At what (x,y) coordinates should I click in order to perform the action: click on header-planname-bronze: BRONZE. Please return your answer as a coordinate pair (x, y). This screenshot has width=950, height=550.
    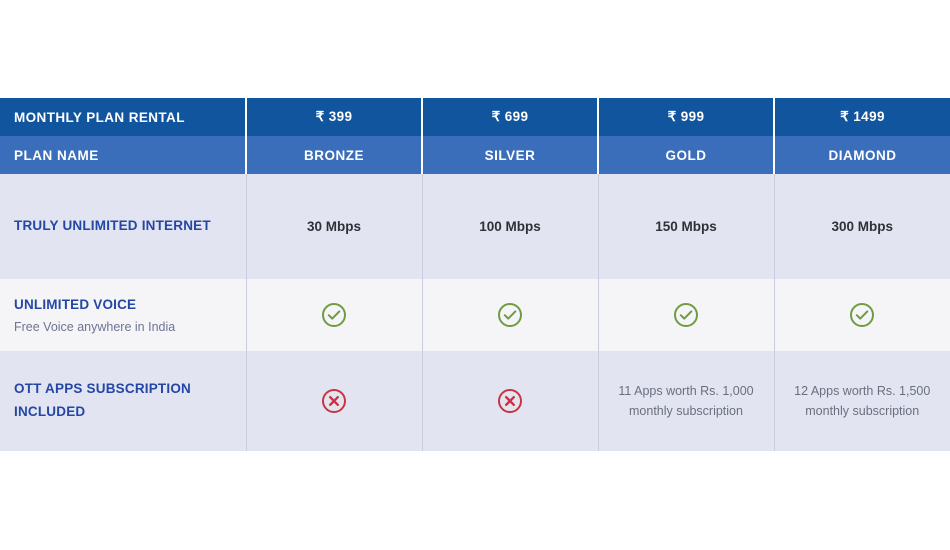
    Looking at the image, I should click on (334, 155).